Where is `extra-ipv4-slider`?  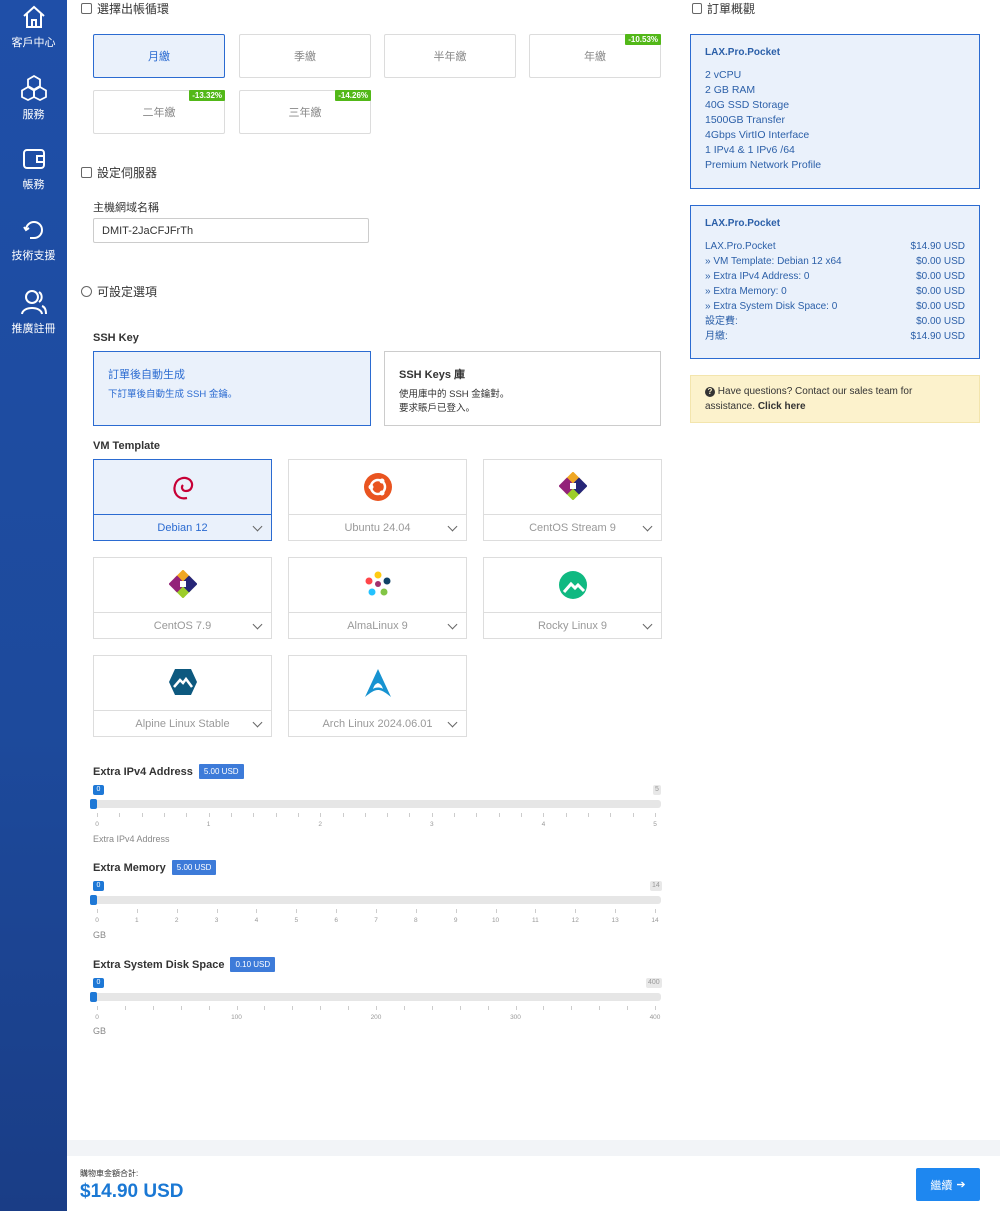
extra-ipv4-slider is located at coordinates (375, 804).